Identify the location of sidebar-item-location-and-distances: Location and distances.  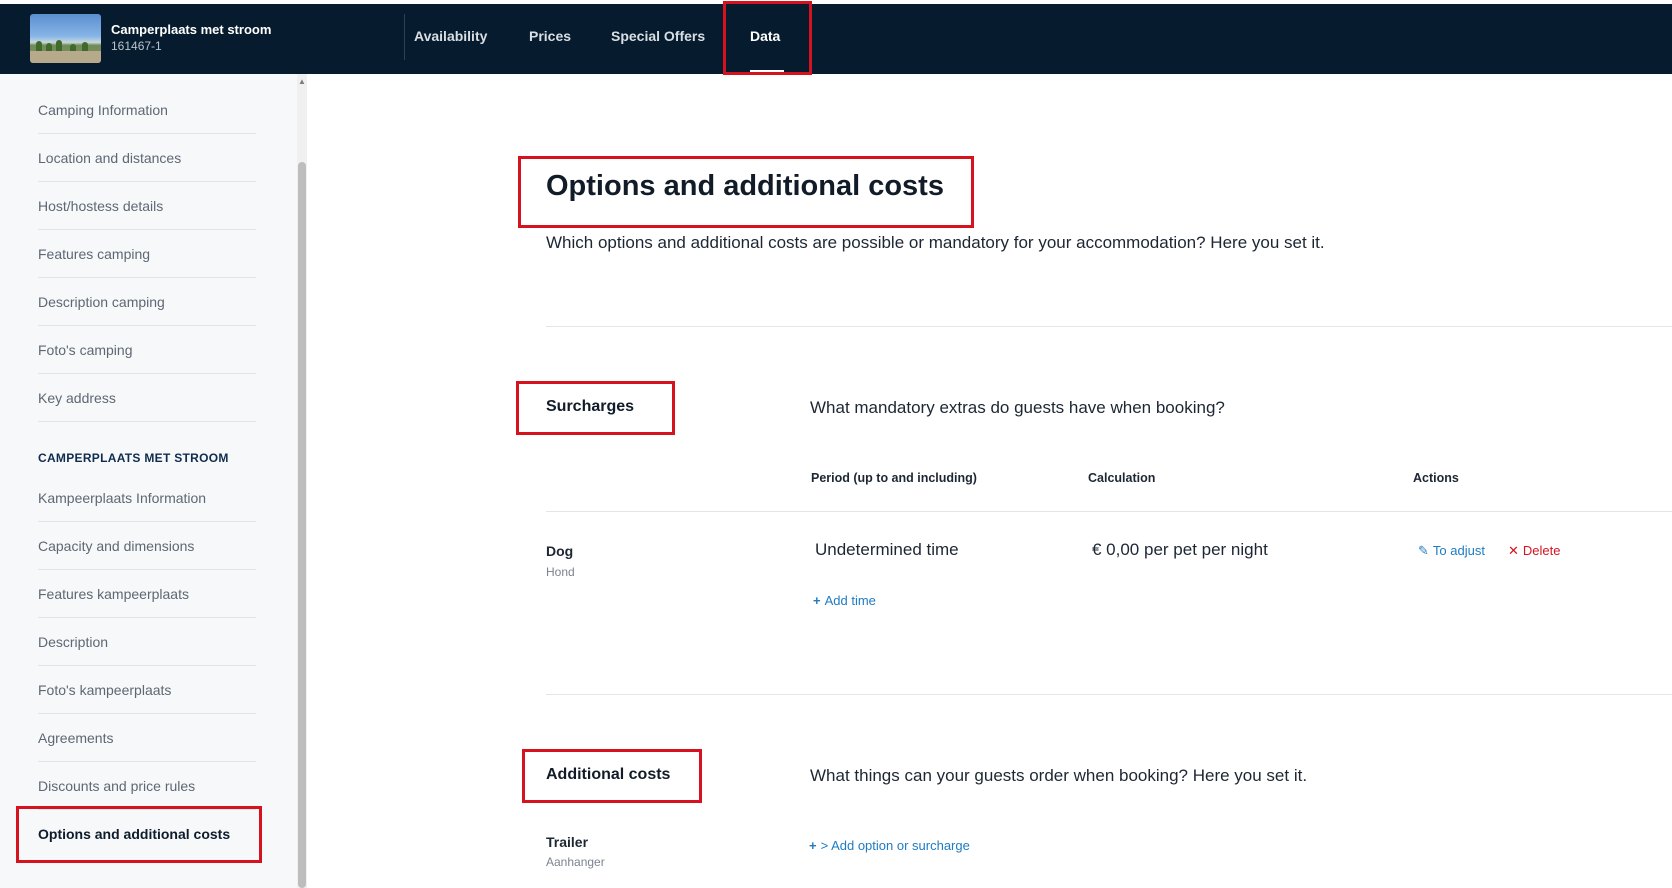
(109, 158).